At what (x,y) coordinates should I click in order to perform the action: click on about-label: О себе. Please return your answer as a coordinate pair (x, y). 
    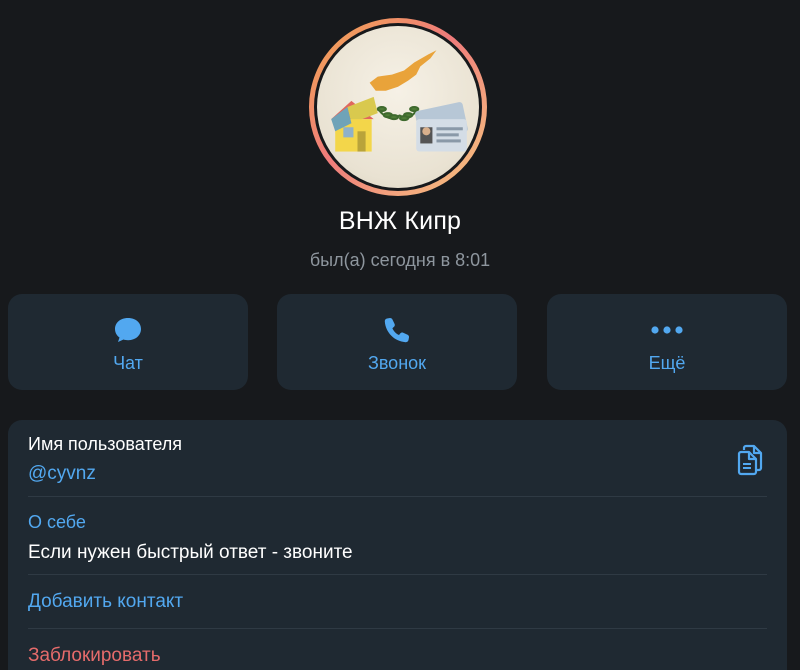
    Looking at the image, I should click on (57, 522).